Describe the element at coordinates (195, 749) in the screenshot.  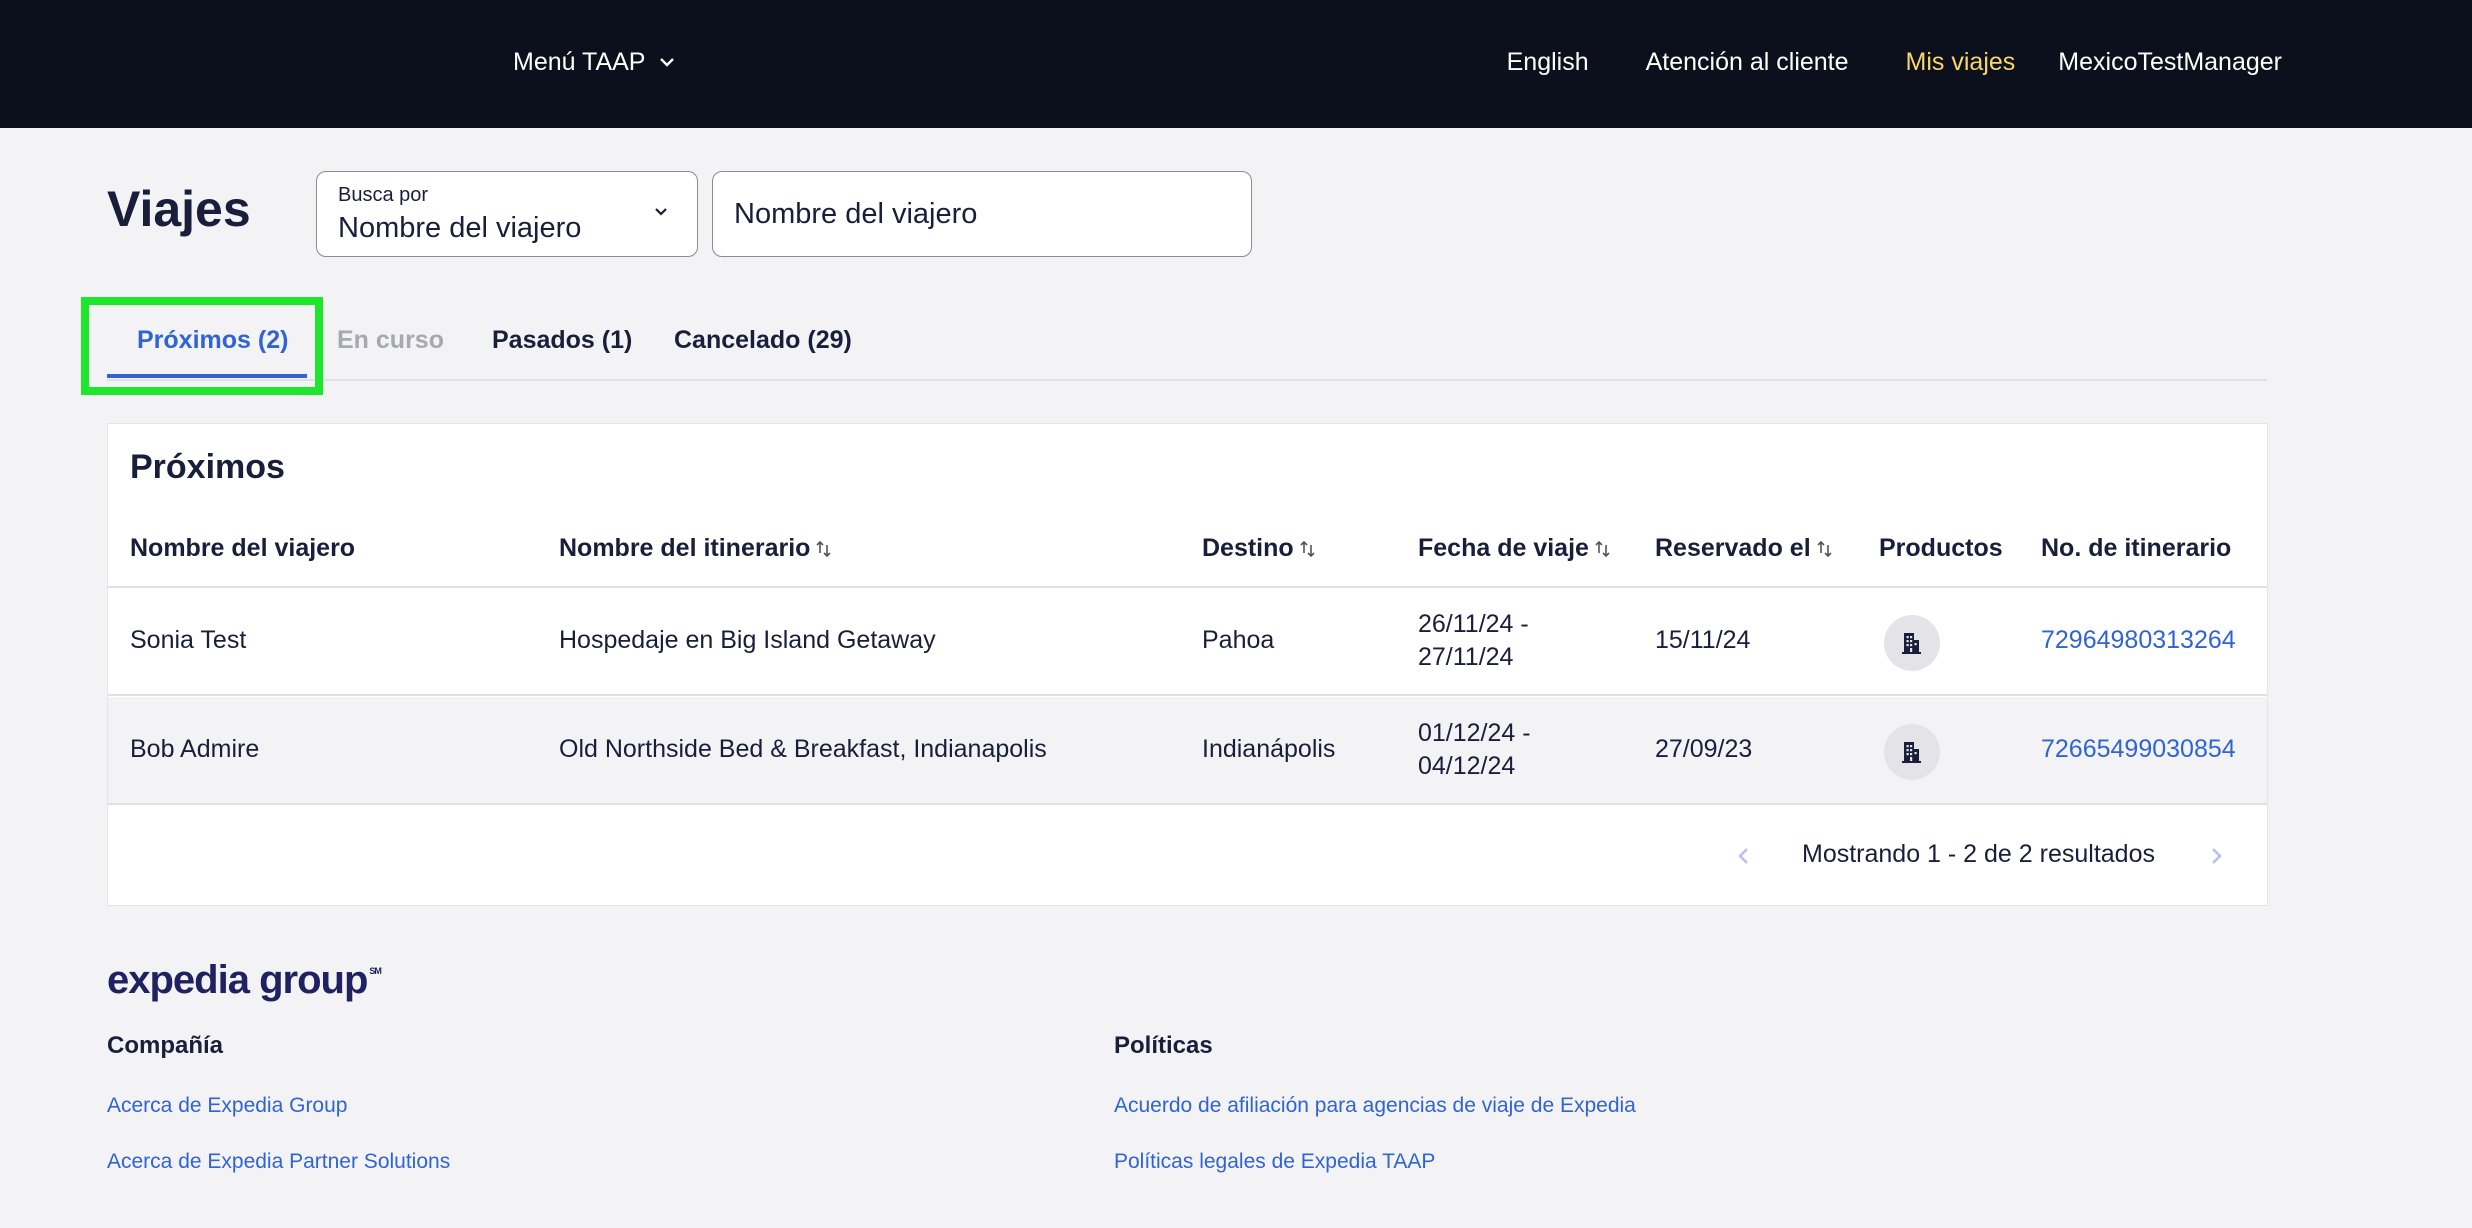
I see `traveler-name: Bob Admire` at that location.